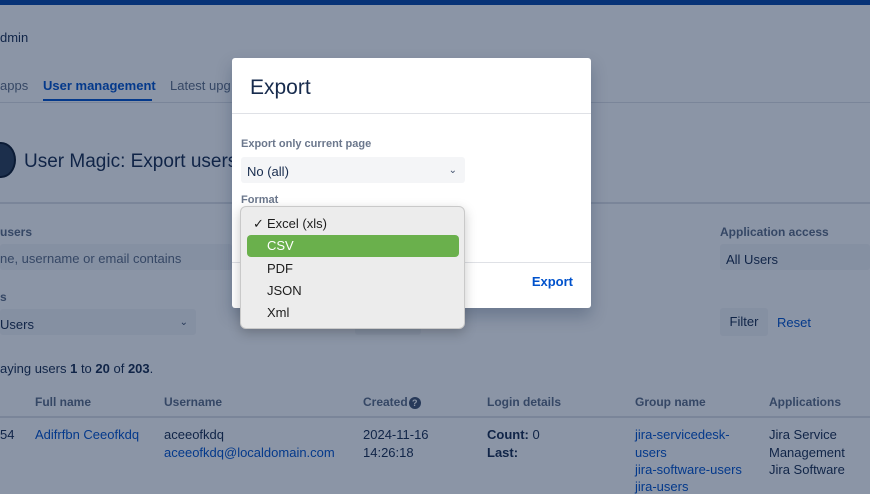 This screenshot has height=494, width=870. Describe the element at coordinates (353, 291) in the screenshot. I see `format-option-json: JSON` at that location.